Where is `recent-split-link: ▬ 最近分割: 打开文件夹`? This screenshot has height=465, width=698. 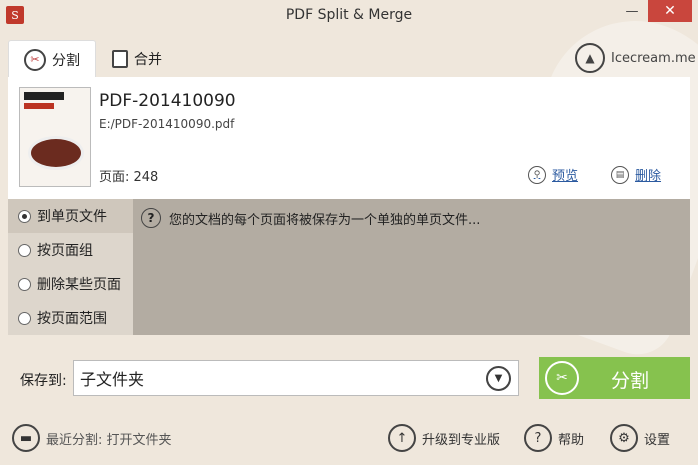 recent-split-link: ▬ 最近分割: 打开文件夹 is located at coordinates (92, 438).